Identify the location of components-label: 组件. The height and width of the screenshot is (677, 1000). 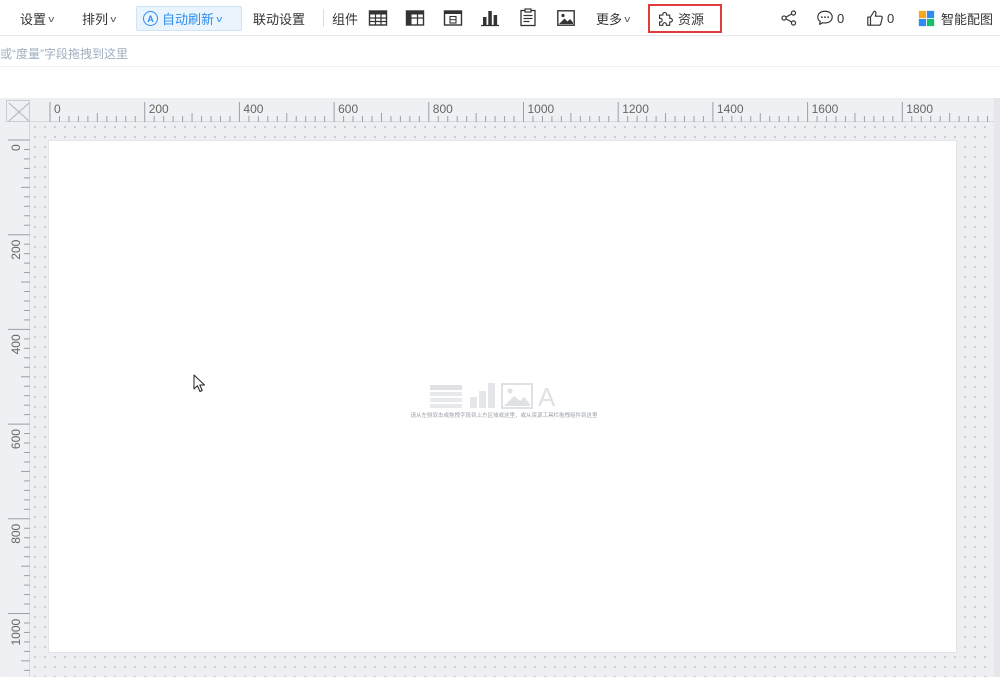
(345, 18).